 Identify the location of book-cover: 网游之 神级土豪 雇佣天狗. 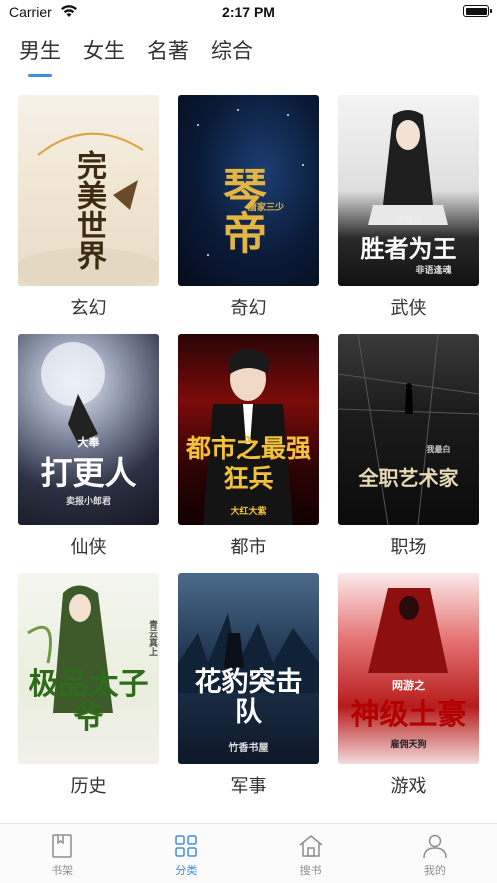
(408, 668).